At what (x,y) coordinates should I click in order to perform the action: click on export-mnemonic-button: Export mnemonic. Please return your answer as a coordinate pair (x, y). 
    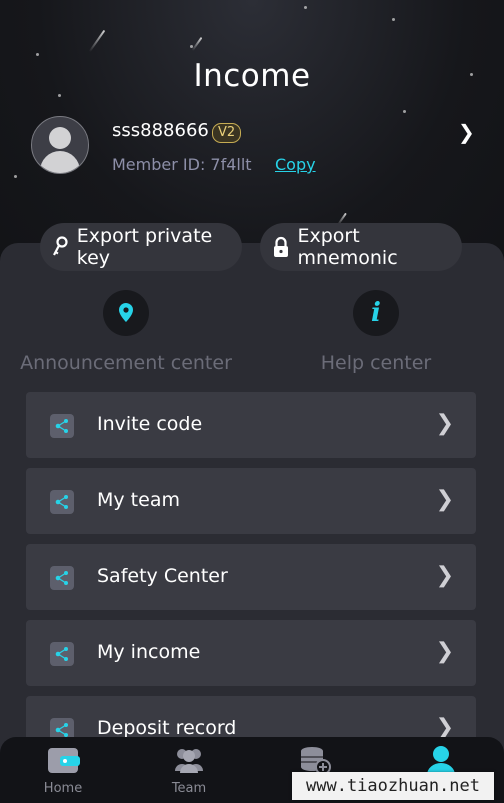
    Looking at the image, I should click on (361, 247).